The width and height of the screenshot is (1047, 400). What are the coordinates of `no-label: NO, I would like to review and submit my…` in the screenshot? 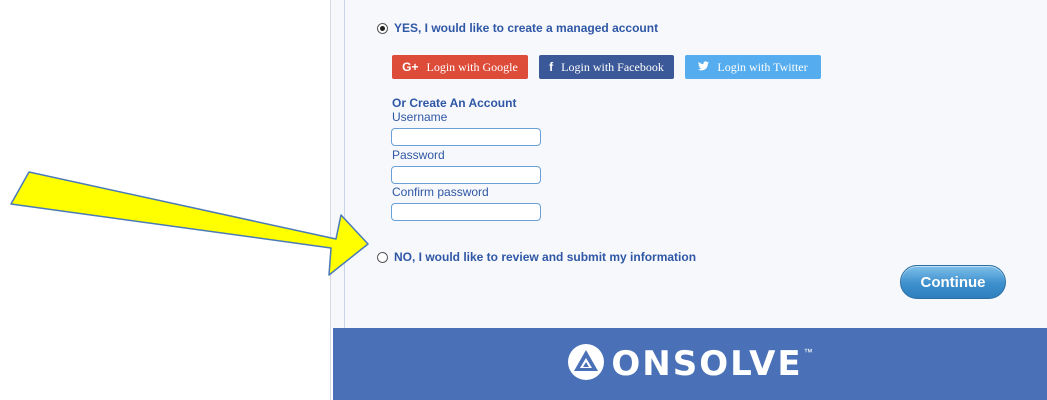 It's located at (545, 257).